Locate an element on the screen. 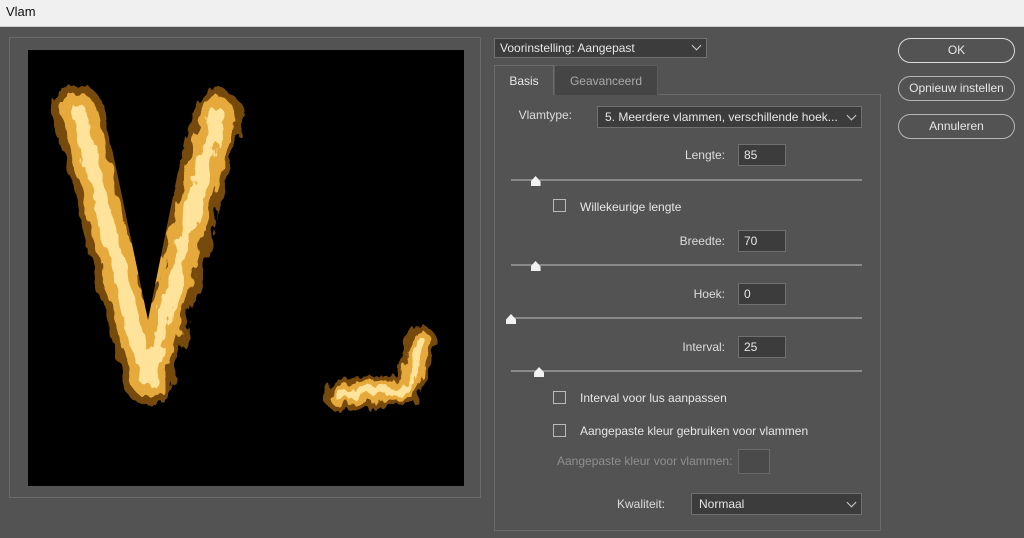 The height and width of the screenshot is (538, 1024). length-input: 85 is located at coordinates (762, 155).